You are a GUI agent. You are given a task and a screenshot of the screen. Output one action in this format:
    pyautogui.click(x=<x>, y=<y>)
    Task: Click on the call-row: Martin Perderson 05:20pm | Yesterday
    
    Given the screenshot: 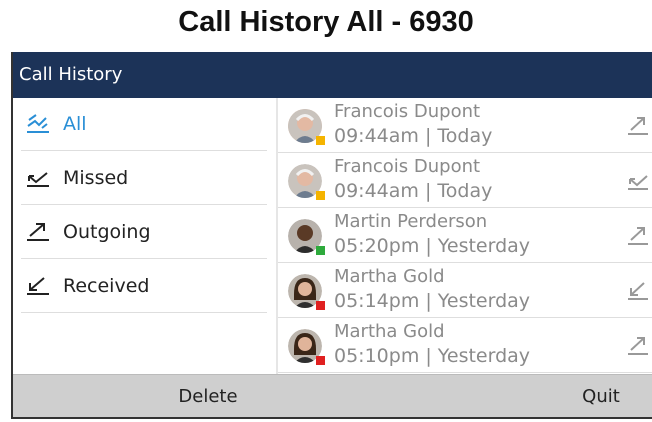 What is the action you would take?
    pyautogui.click(x=465, y=235)
    